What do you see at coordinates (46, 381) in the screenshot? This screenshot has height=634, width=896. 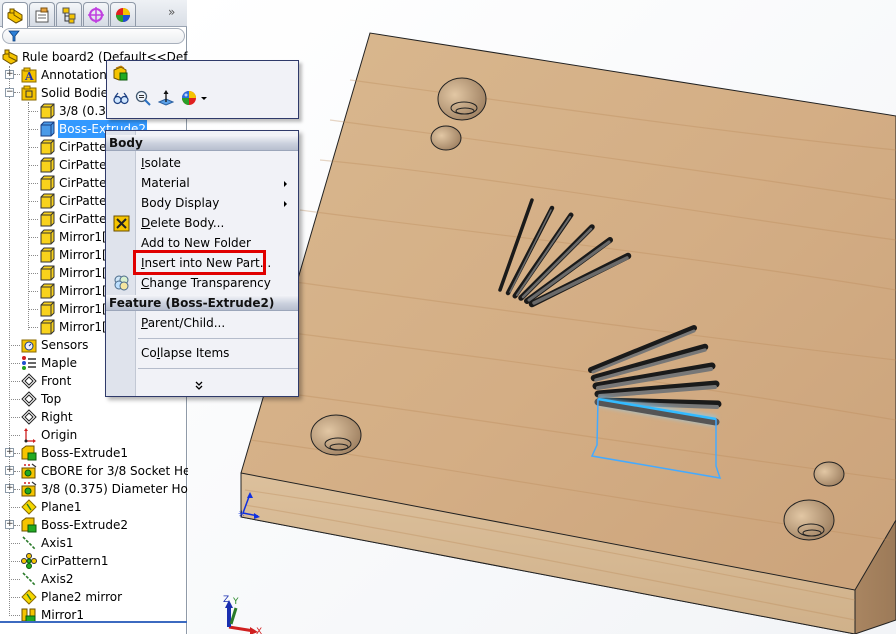 I see `tree-item-feature: Front` at bounding box center [46, 381].